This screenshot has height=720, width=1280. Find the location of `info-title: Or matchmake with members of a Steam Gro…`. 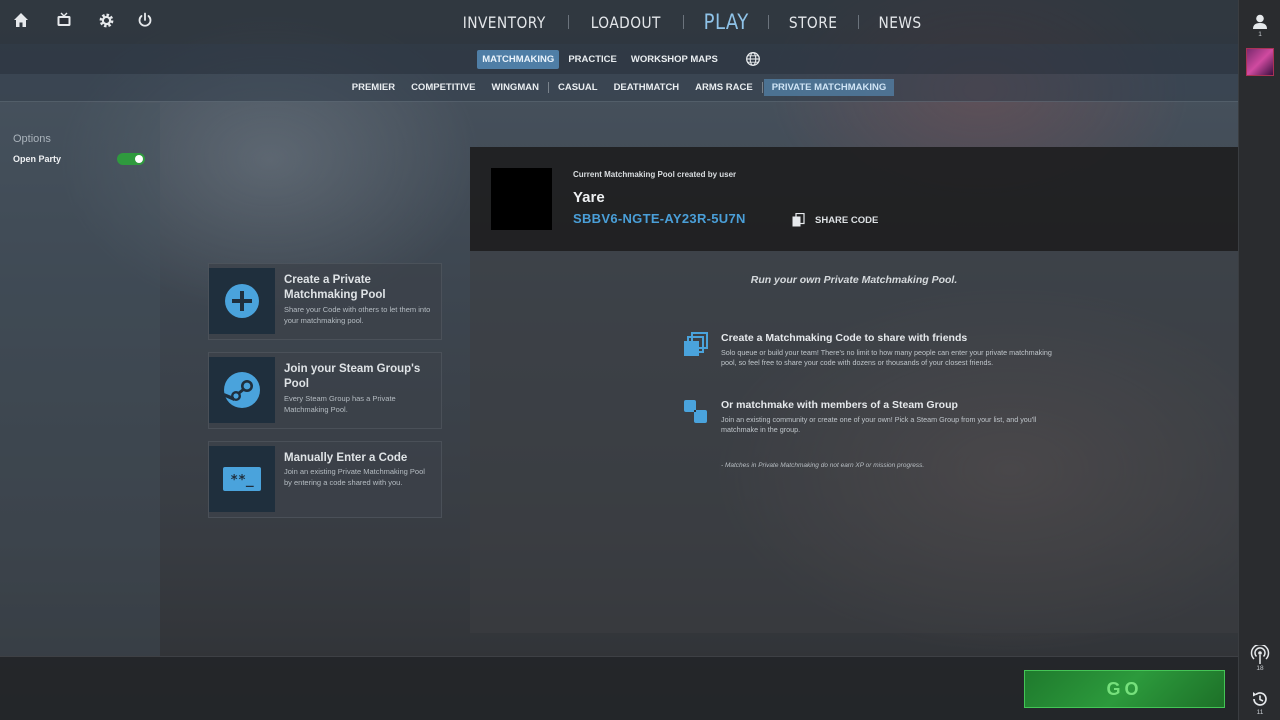

info-title: Or matchmake with members of a Steam Gro… is located at coordinates (839, 405).